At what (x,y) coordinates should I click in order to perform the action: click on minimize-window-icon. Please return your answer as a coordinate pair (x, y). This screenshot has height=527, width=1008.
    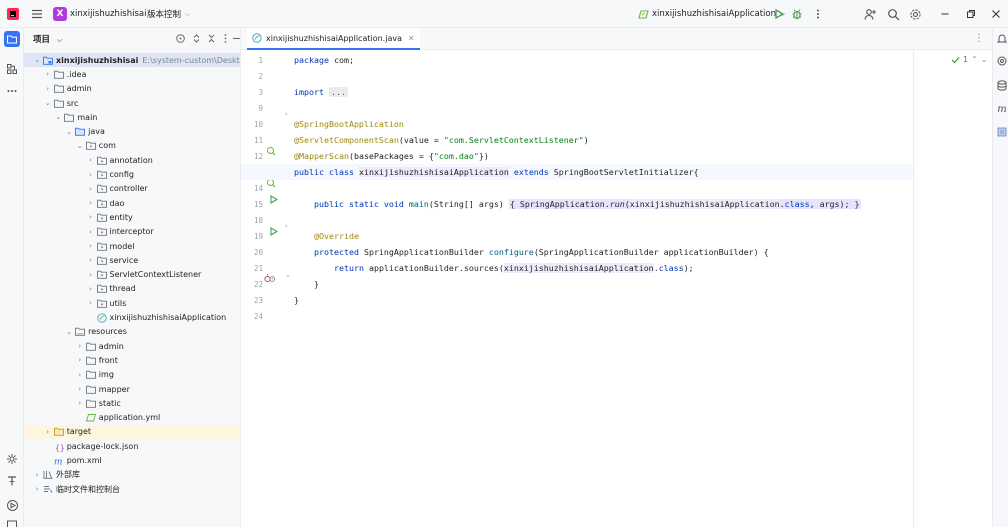
    Looking at the image, I should click on (945, 14).